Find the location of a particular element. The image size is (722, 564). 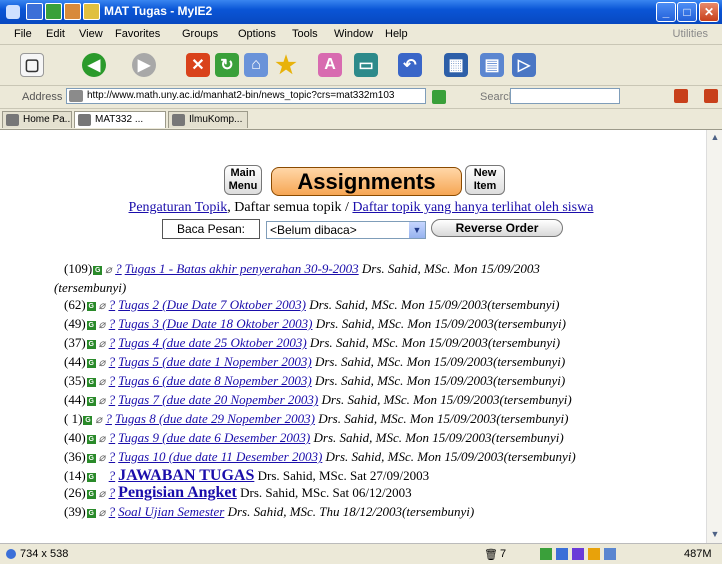

menu-file: File is located at coordinates (23, 34).